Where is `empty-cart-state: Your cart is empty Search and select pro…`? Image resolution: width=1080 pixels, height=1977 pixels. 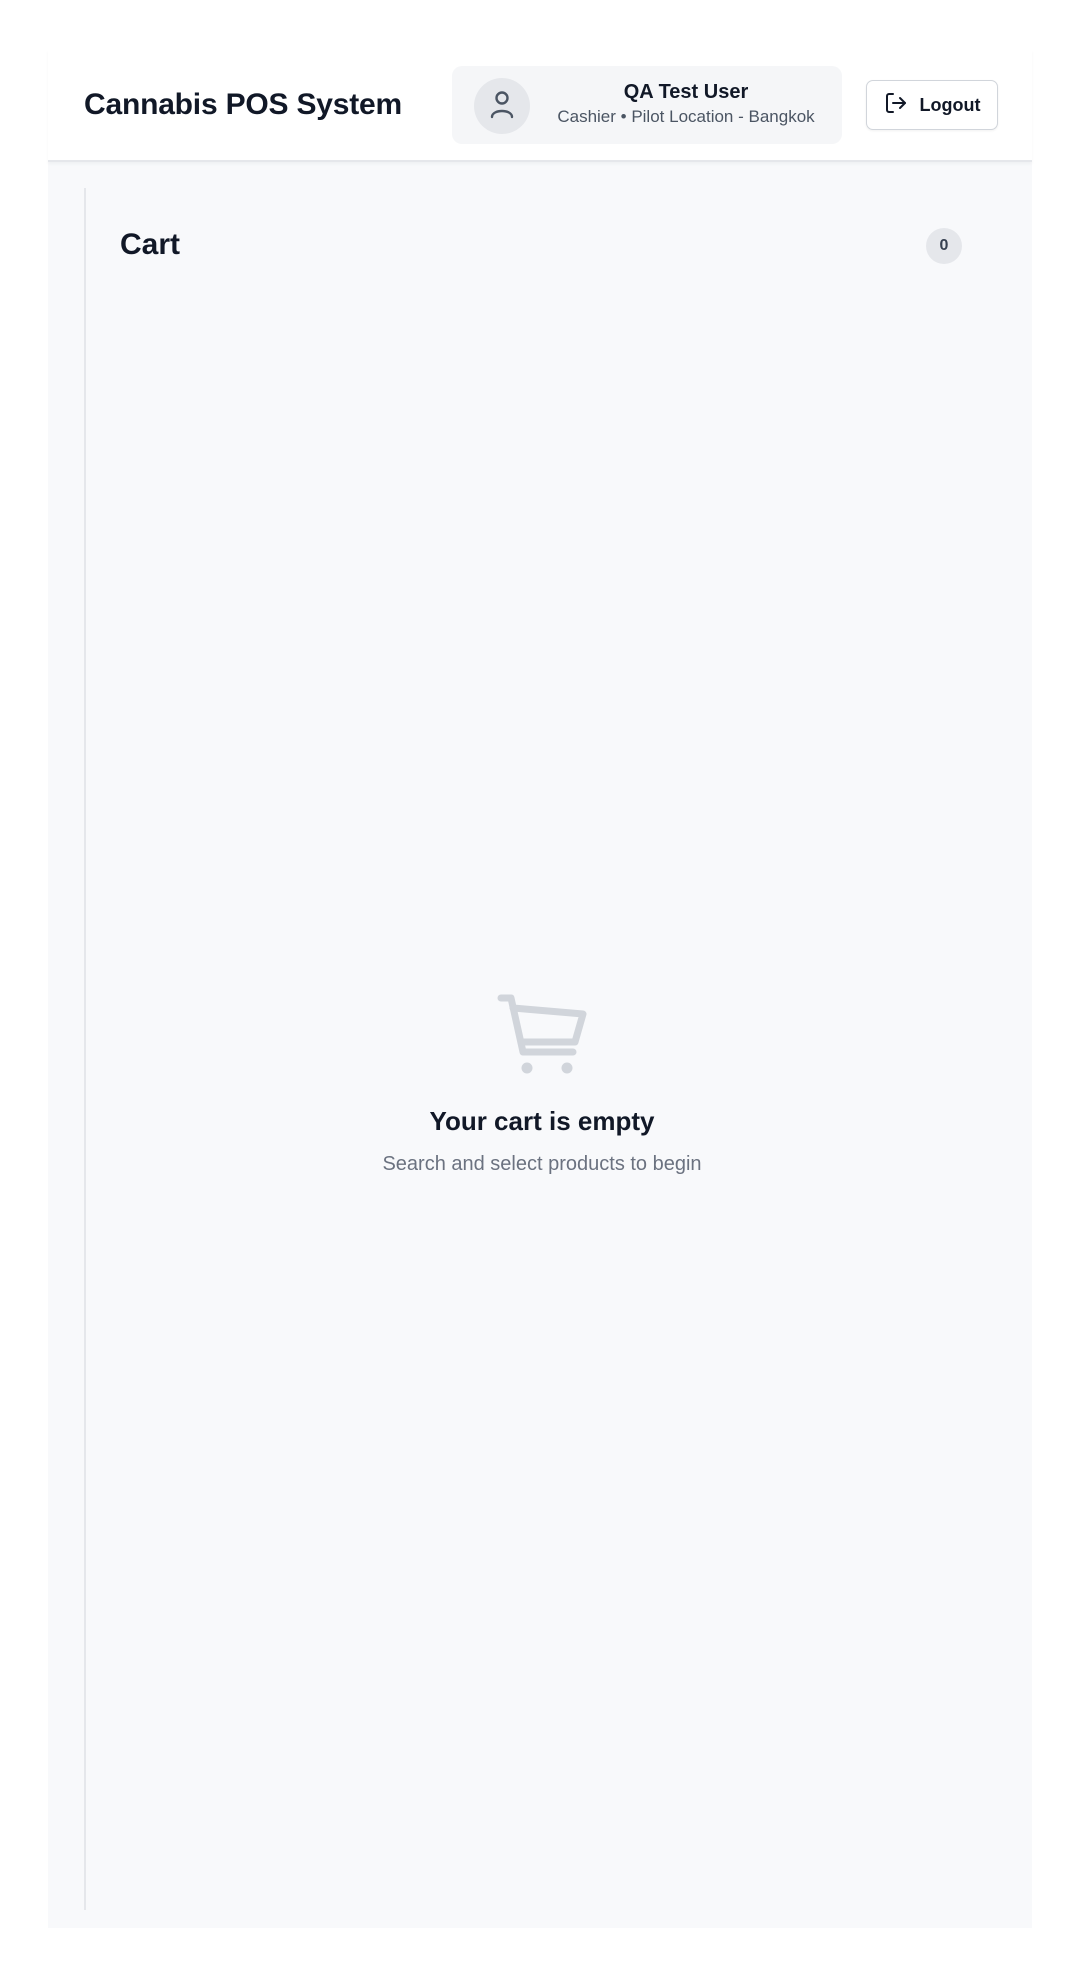 empty-cart-state: Your cart is empty Search and select pro… is located at coordinates (542, 1085).